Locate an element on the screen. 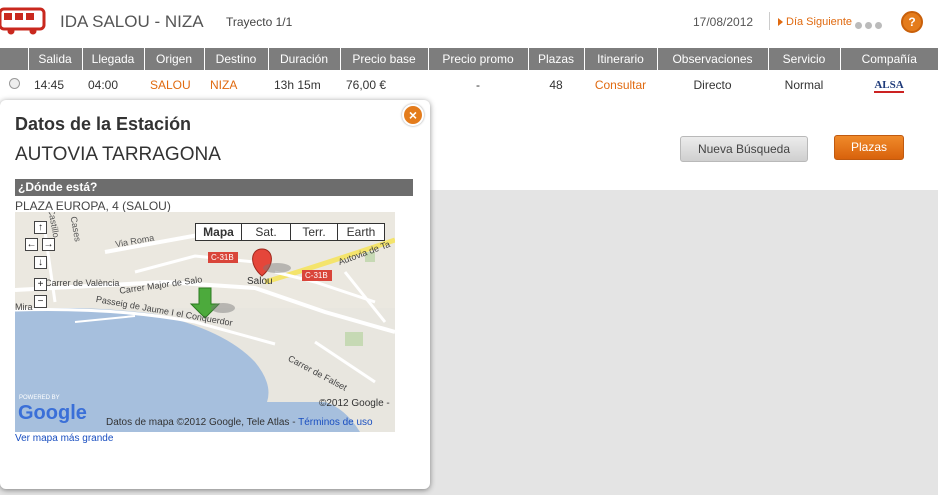 The height and width of the screenshot is (495, 938). station-name: AUTOVIA TARRAGONA is located at coordinates (118, 154).